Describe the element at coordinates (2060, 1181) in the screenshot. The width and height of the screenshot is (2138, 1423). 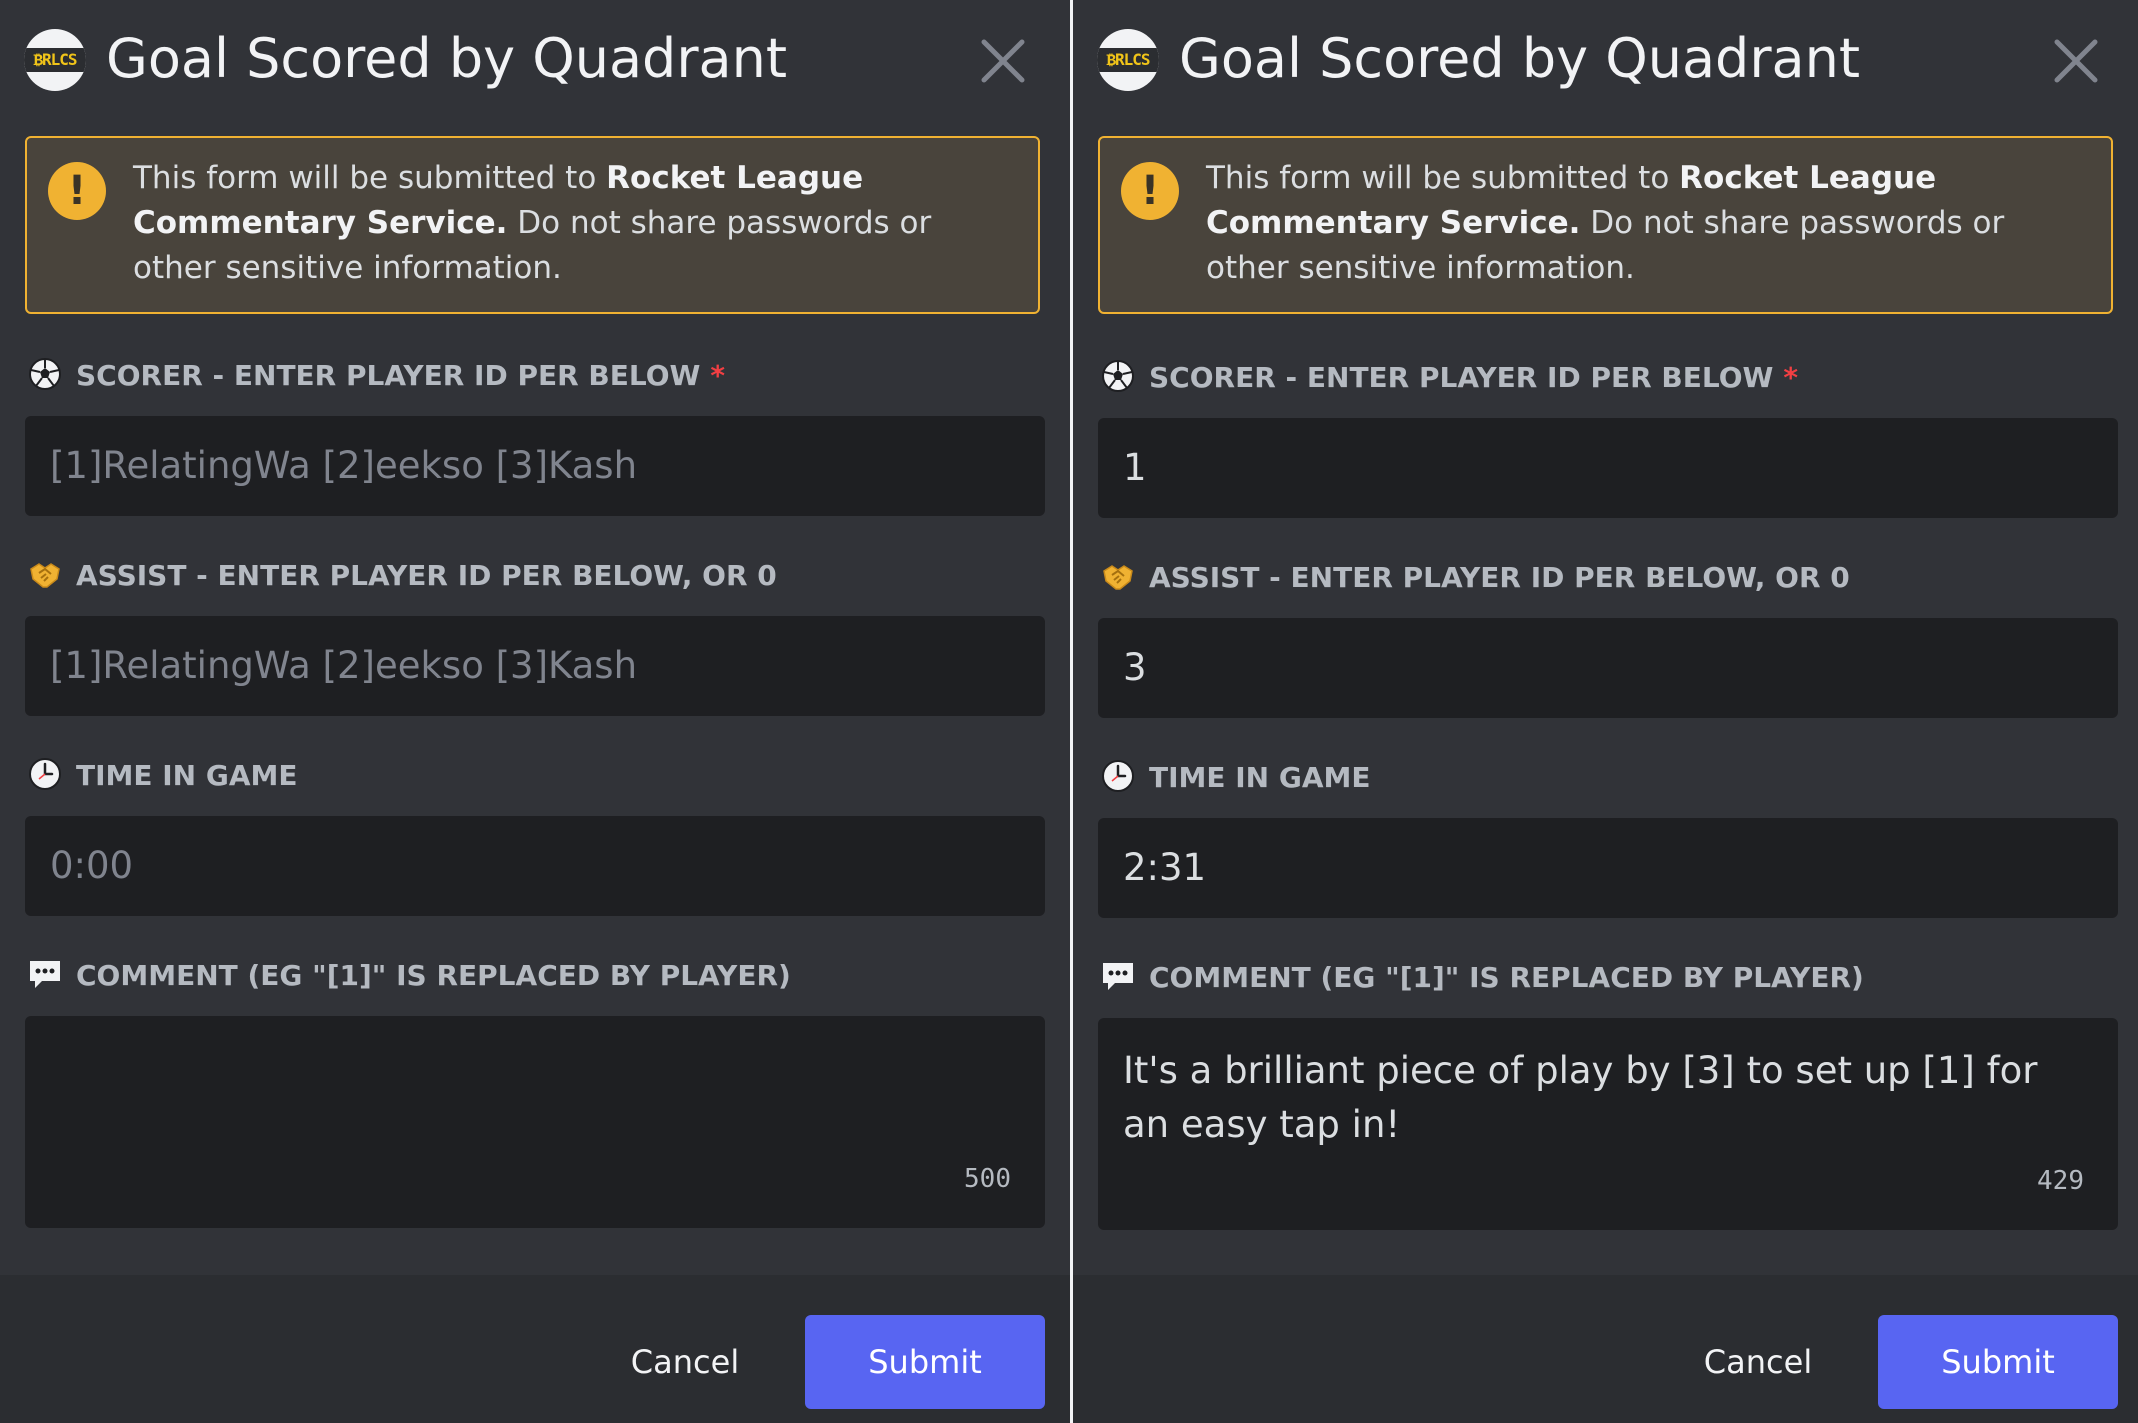
I see `character-counter: 429` at that location.